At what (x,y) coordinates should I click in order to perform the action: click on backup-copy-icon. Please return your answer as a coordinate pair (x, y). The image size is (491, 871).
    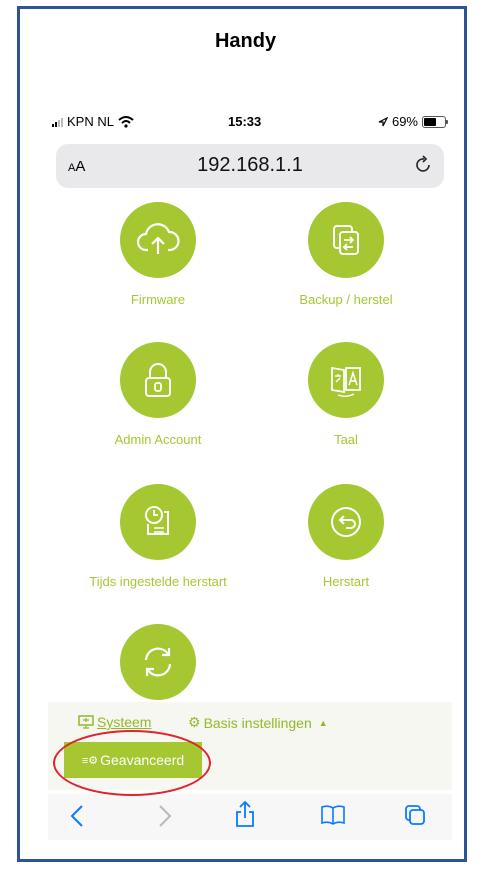
    Looking at the image, I should click on (346, 240).